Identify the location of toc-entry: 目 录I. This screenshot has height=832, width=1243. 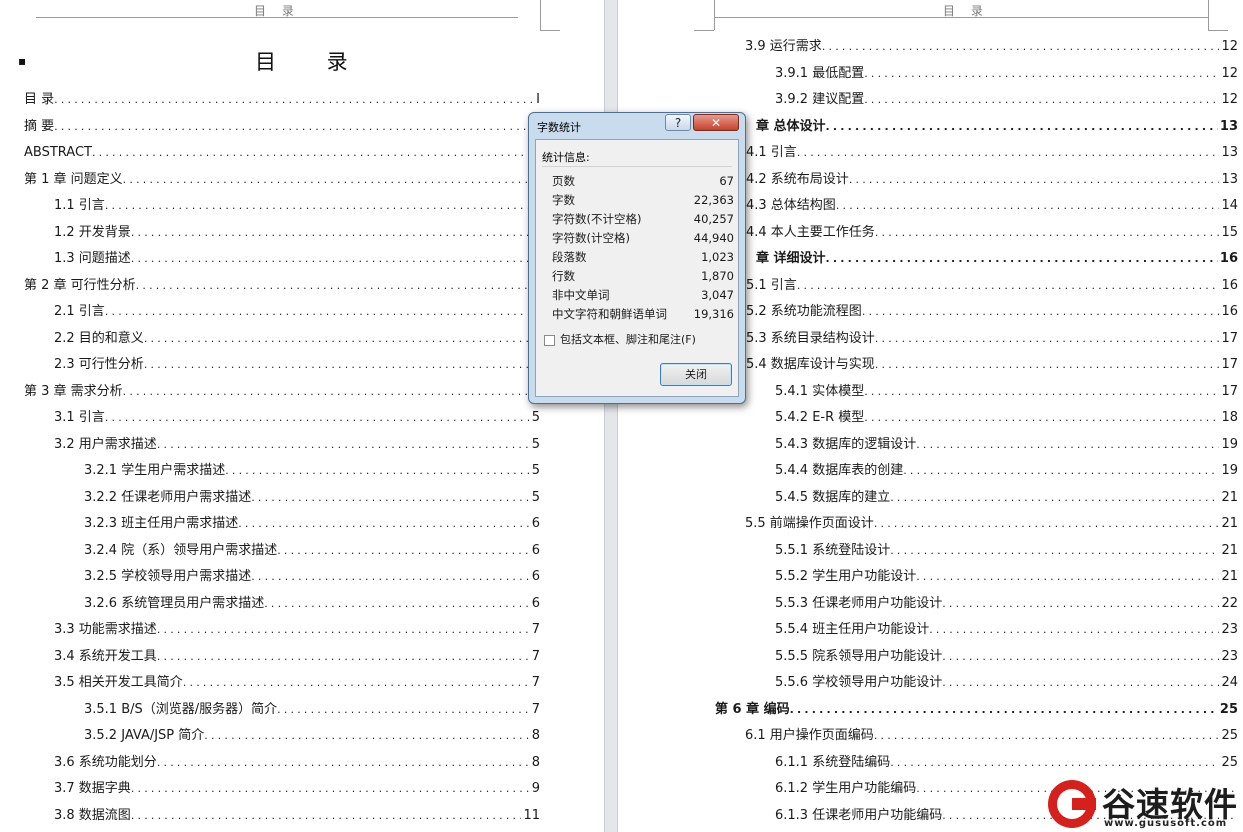
(282, 100).